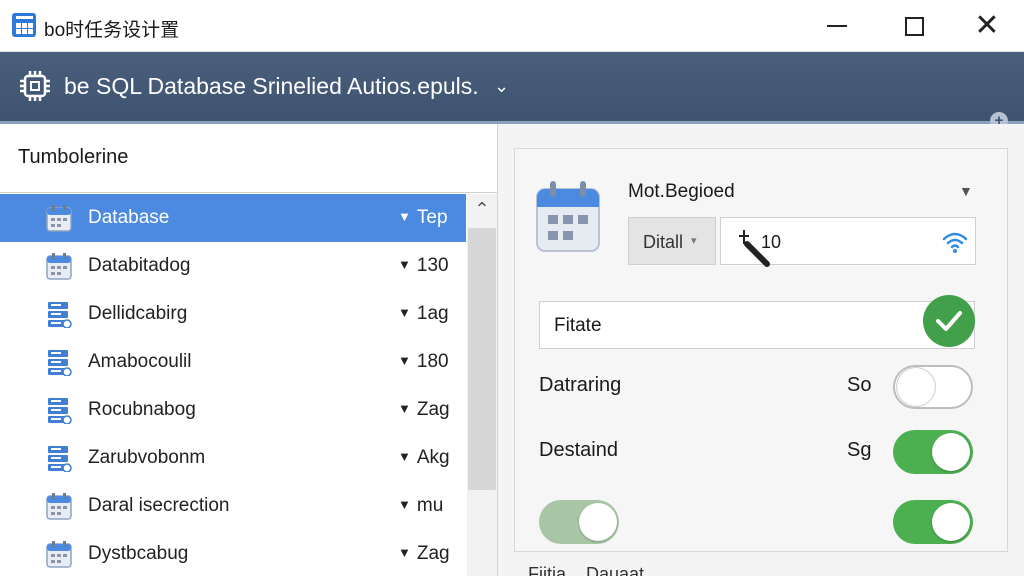 Image resolution: width=1024 pixels, height=576 pixels. I want to click on setting-short-sg: Sg, so click(859, 450).